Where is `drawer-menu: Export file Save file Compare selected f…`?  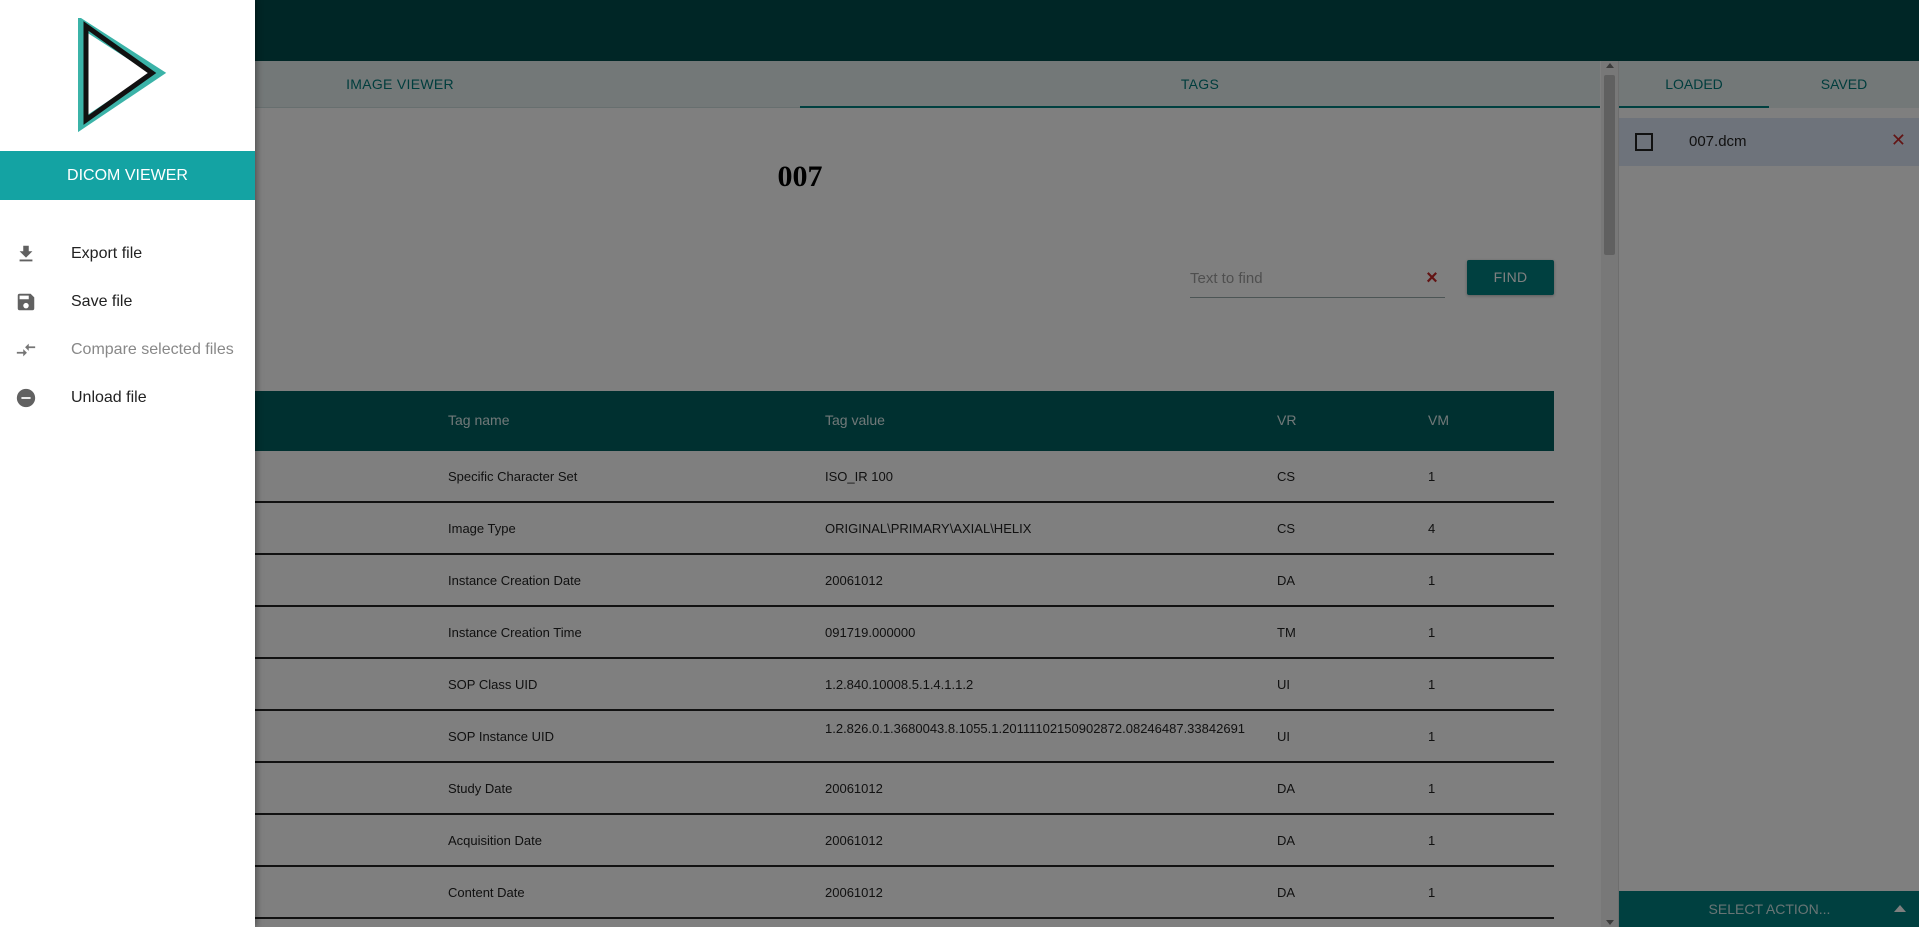 drawer-menu: Export file Save file Compare selected f… is located at coordinates (127, 326).